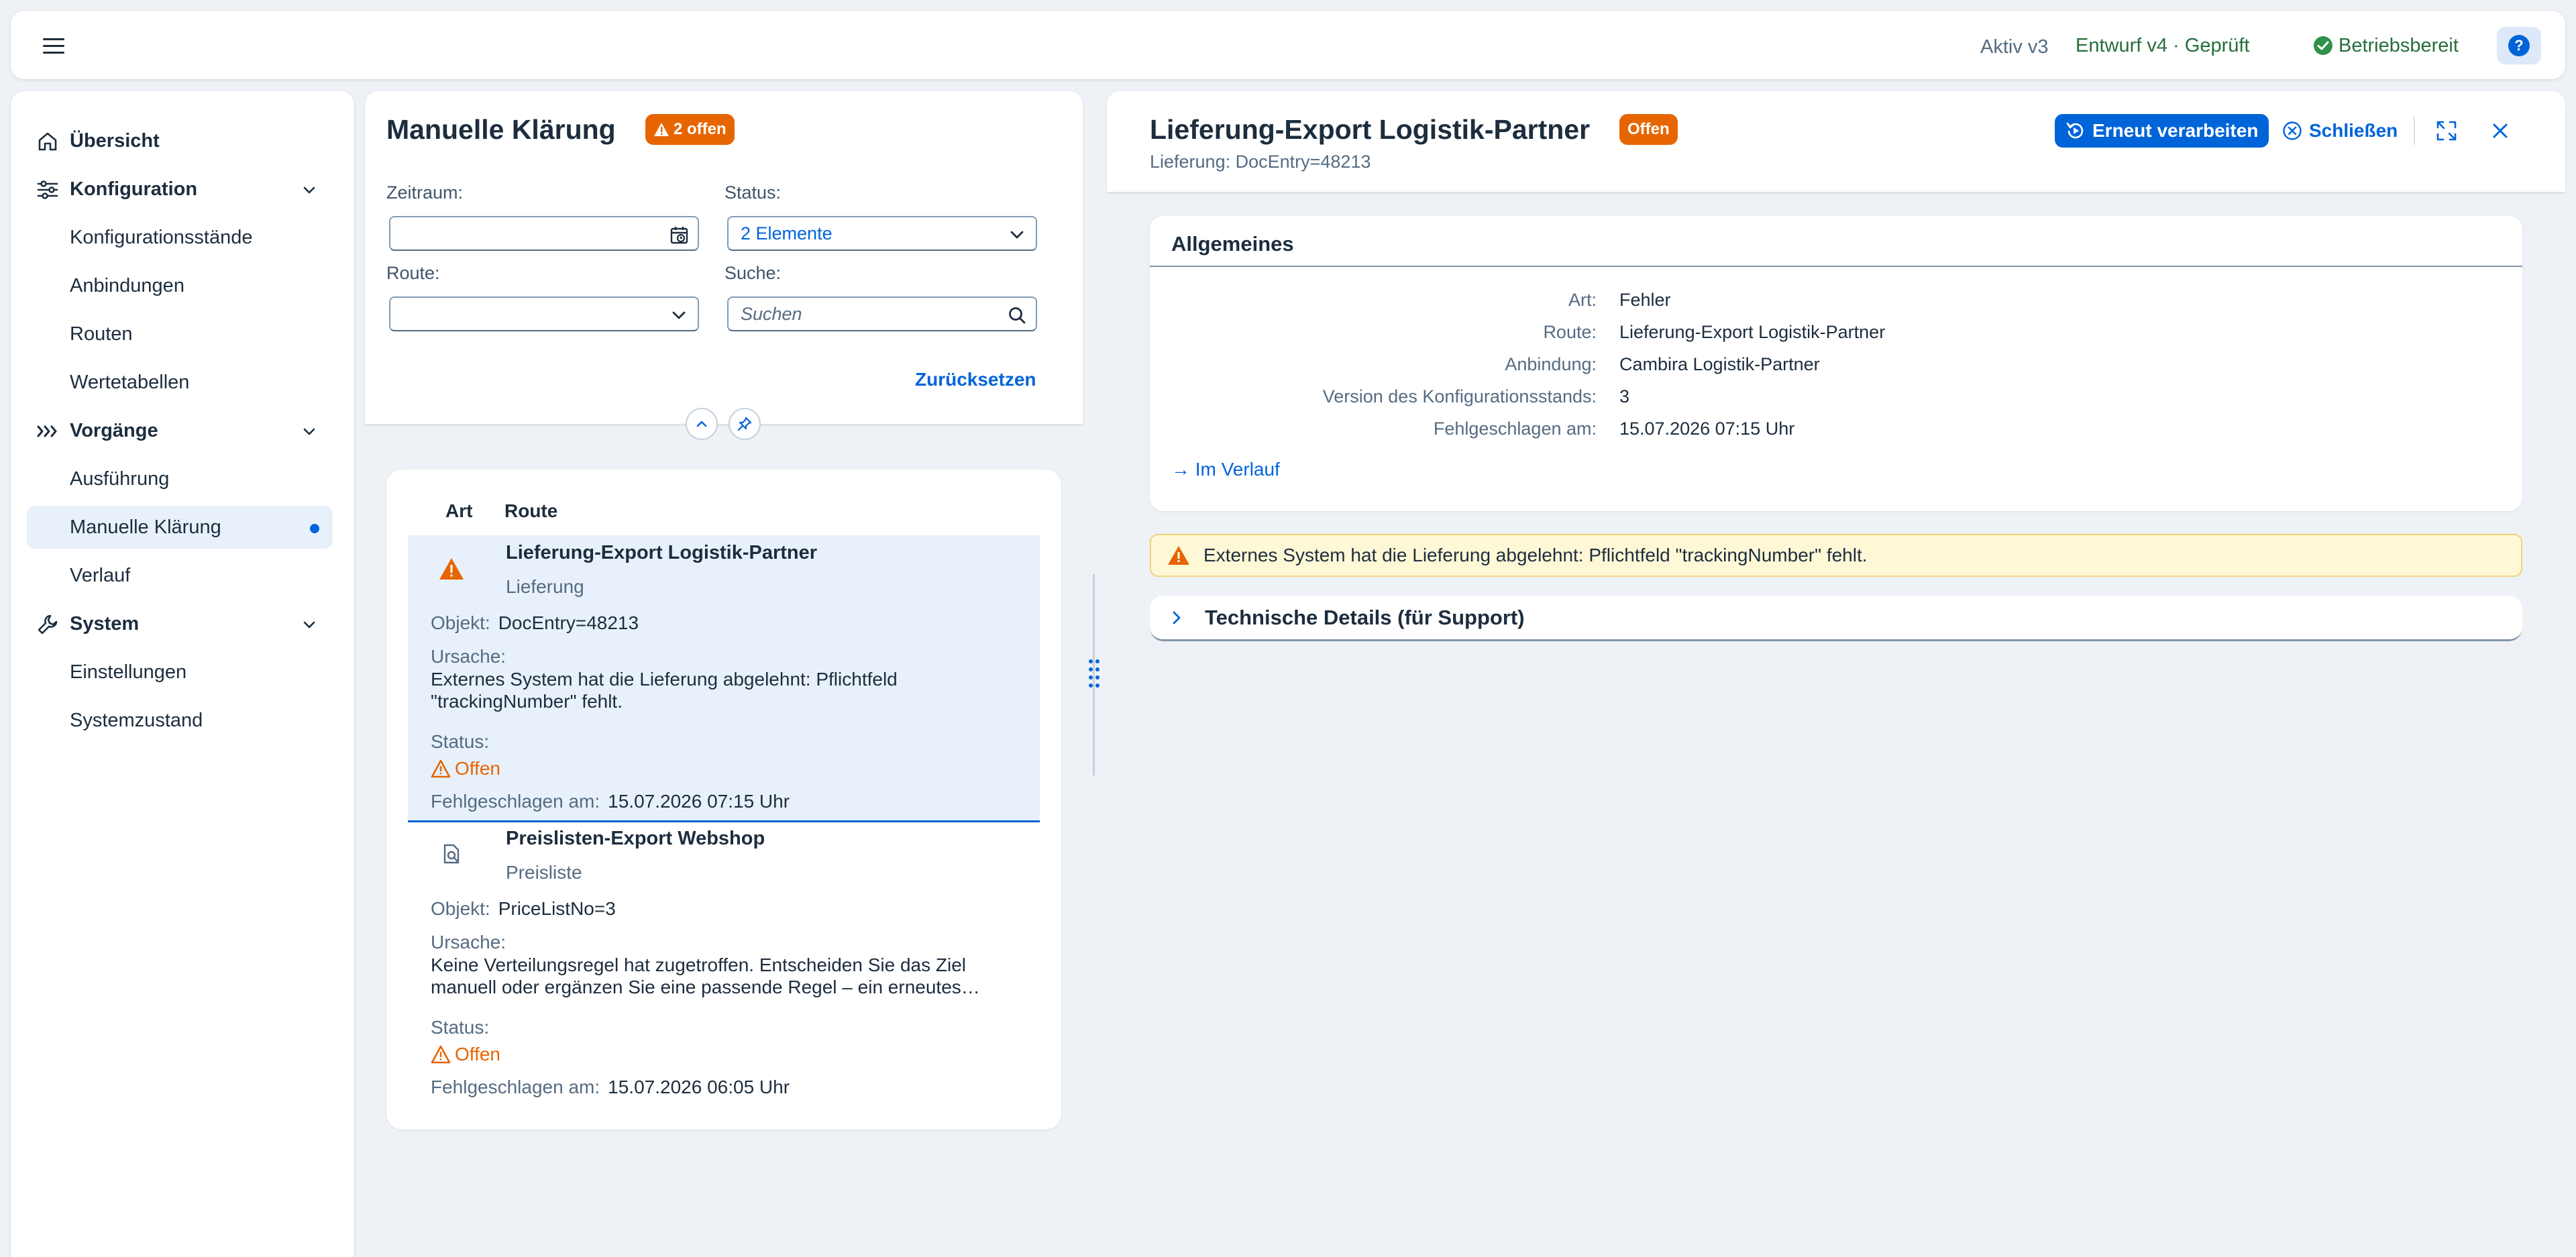 Image resolution: width=2576 pixels, height=1257 pixels. I want to click on section-divider, so click(1836, 267).